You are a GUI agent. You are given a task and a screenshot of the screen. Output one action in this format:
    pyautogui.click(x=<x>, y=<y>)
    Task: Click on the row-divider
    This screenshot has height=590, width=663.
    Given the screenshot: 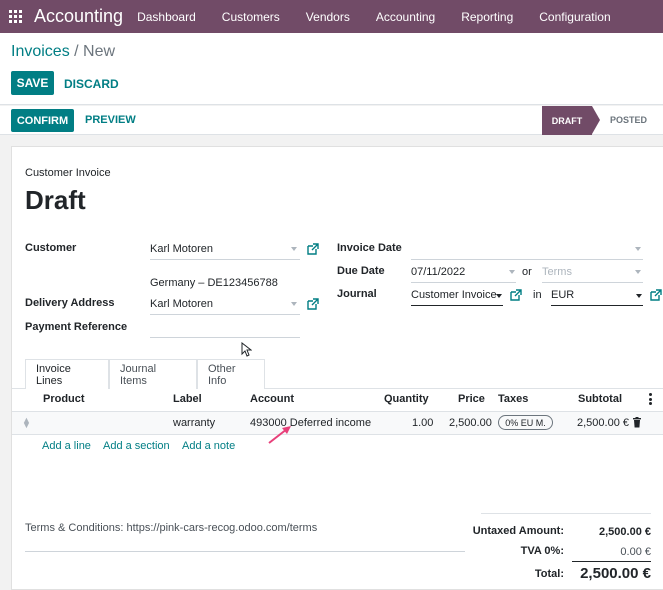 What is the action you would take?
    pyautogui.click(x=337, y=434)
    